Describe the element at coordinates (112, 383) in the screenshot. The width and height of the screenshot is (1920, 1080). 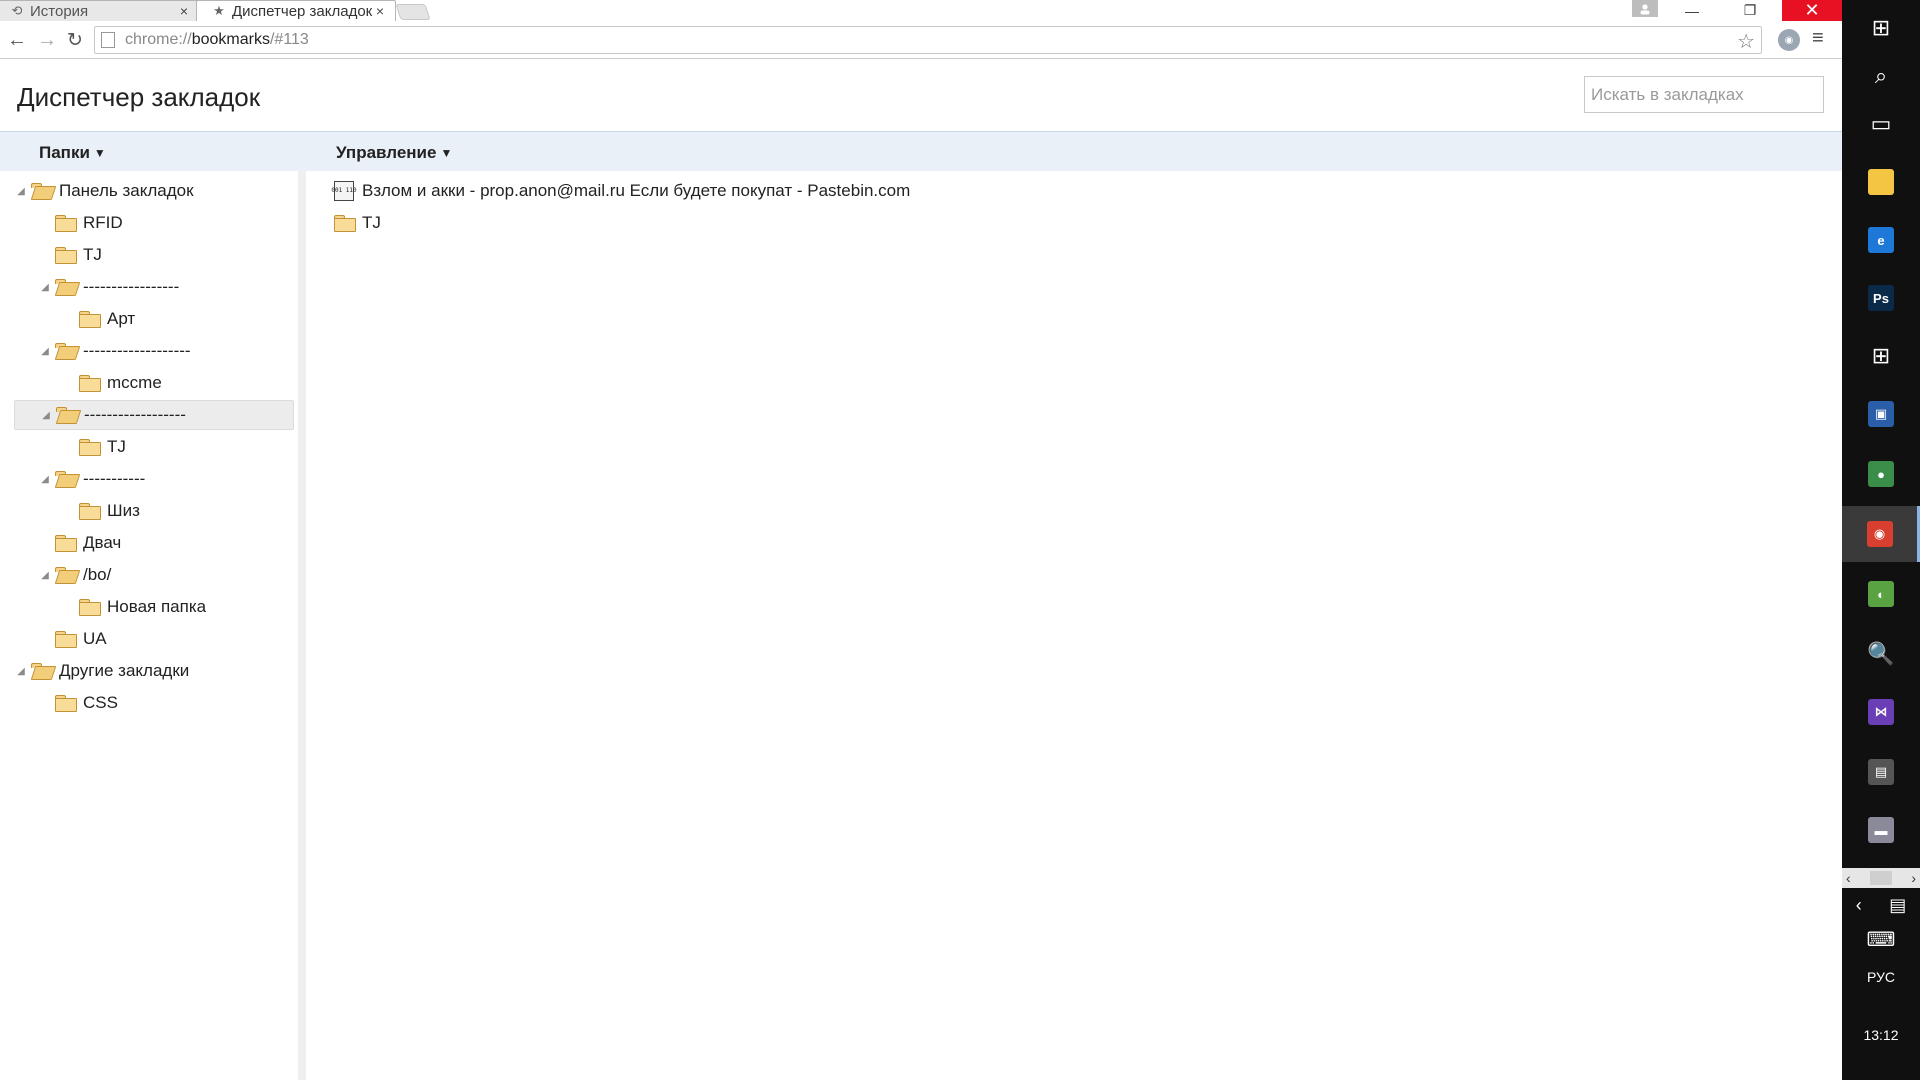
I see `tree-folder-item: mccme` at that location.